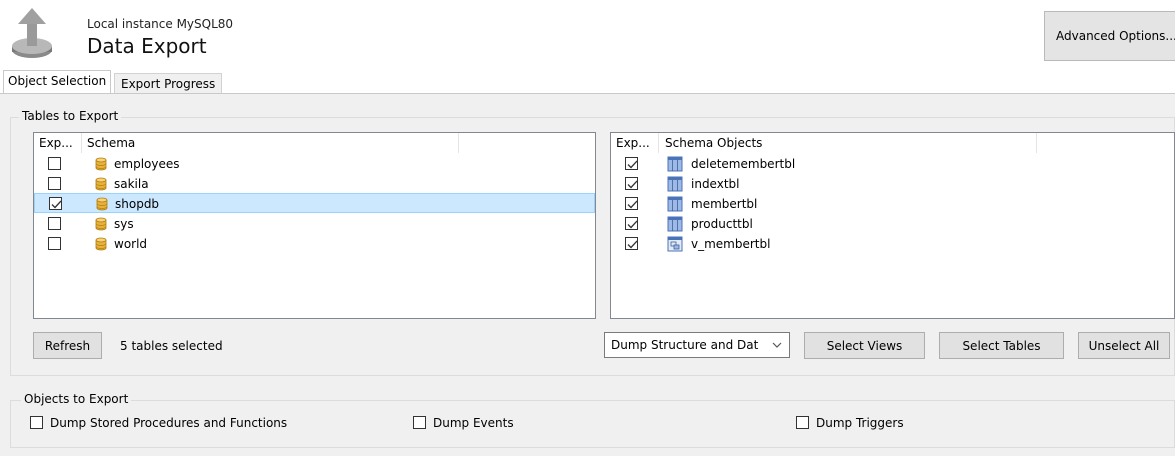 This screenshot has height=456, width=1175. I want to click on select-views-button: Select Views, so click(864, 345).